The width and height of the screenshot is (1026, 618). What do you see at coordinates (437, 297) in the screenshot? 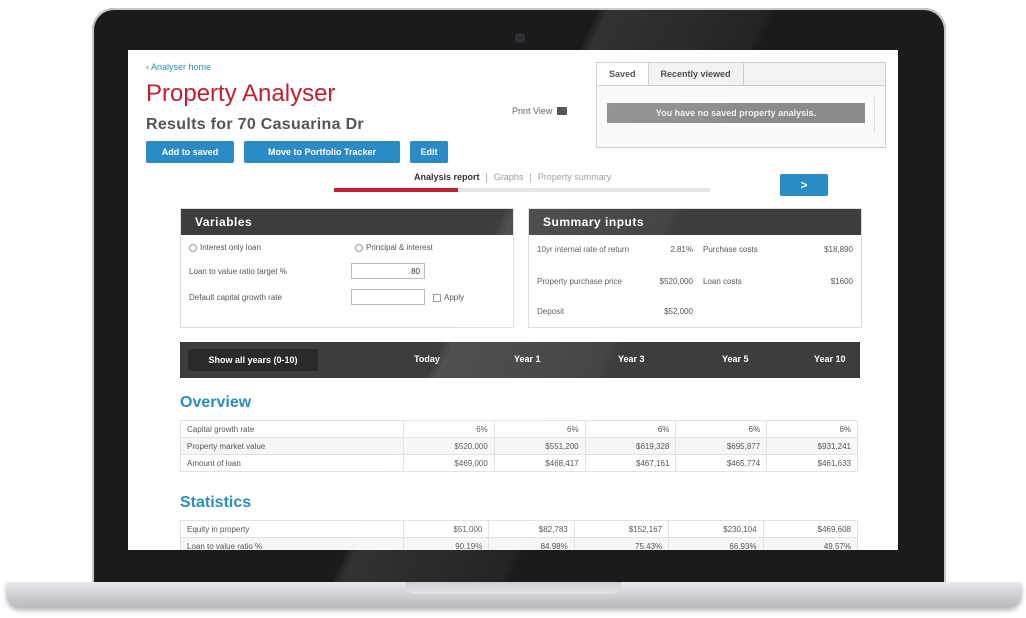
I see `checkbox-icon` at bounding box center [437, 297].